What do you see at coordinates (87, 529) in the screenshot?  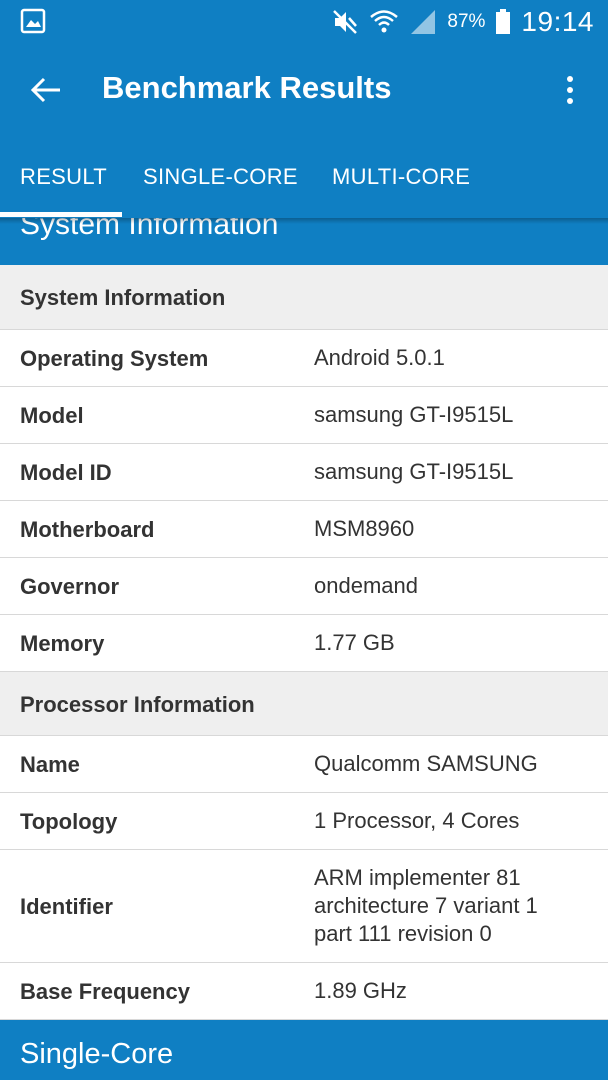 I see `row-key: Motherboard` at bounding box center [87, 529].